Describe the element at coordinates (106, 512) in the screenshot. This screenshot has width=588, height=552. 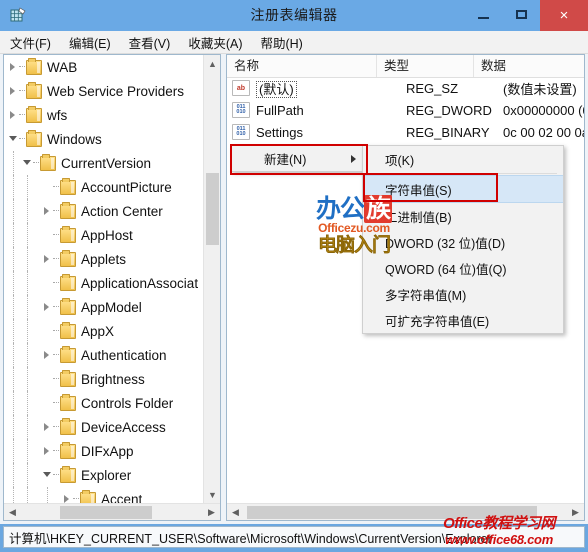
I see `tree-hscroll-thumb` at that location.